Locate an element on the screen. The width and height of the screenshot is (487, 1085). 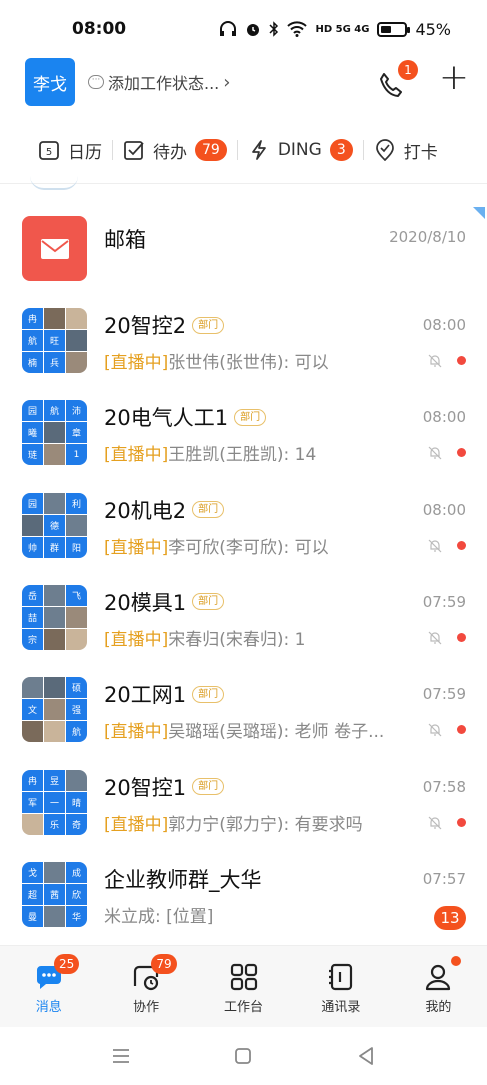
conversation-row: 冉航旺楠兵 20智控2 部门 [直播中]张世伟(张世伟): 可以 08:00 is located at coordinates (243, 354).